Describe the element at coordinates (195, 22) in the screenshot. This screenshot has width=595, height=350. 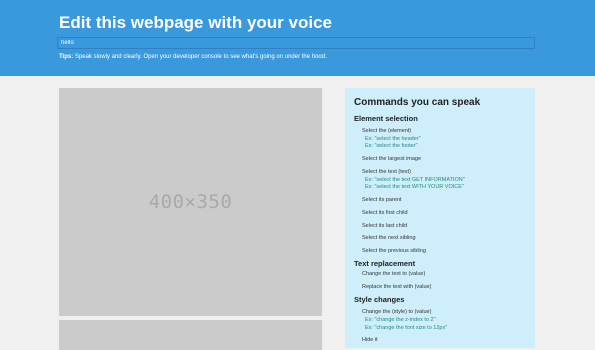
I see `page-title: Edit this webpage with your voice` at that location.